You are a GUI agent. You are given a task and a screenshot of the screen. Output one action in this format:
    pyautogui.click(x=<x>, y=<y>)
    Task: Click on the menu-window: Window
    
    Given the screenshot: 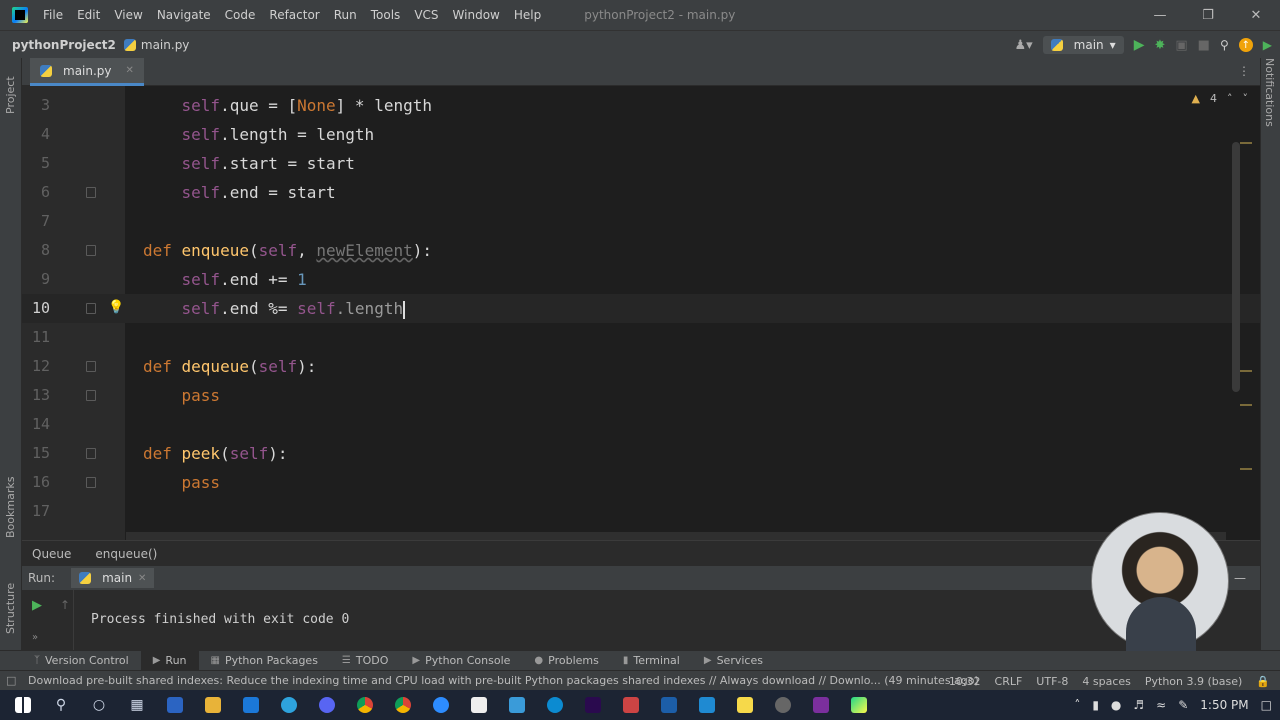 What is the action you would take?
    pyautogui.click(x=476, y=15)
    